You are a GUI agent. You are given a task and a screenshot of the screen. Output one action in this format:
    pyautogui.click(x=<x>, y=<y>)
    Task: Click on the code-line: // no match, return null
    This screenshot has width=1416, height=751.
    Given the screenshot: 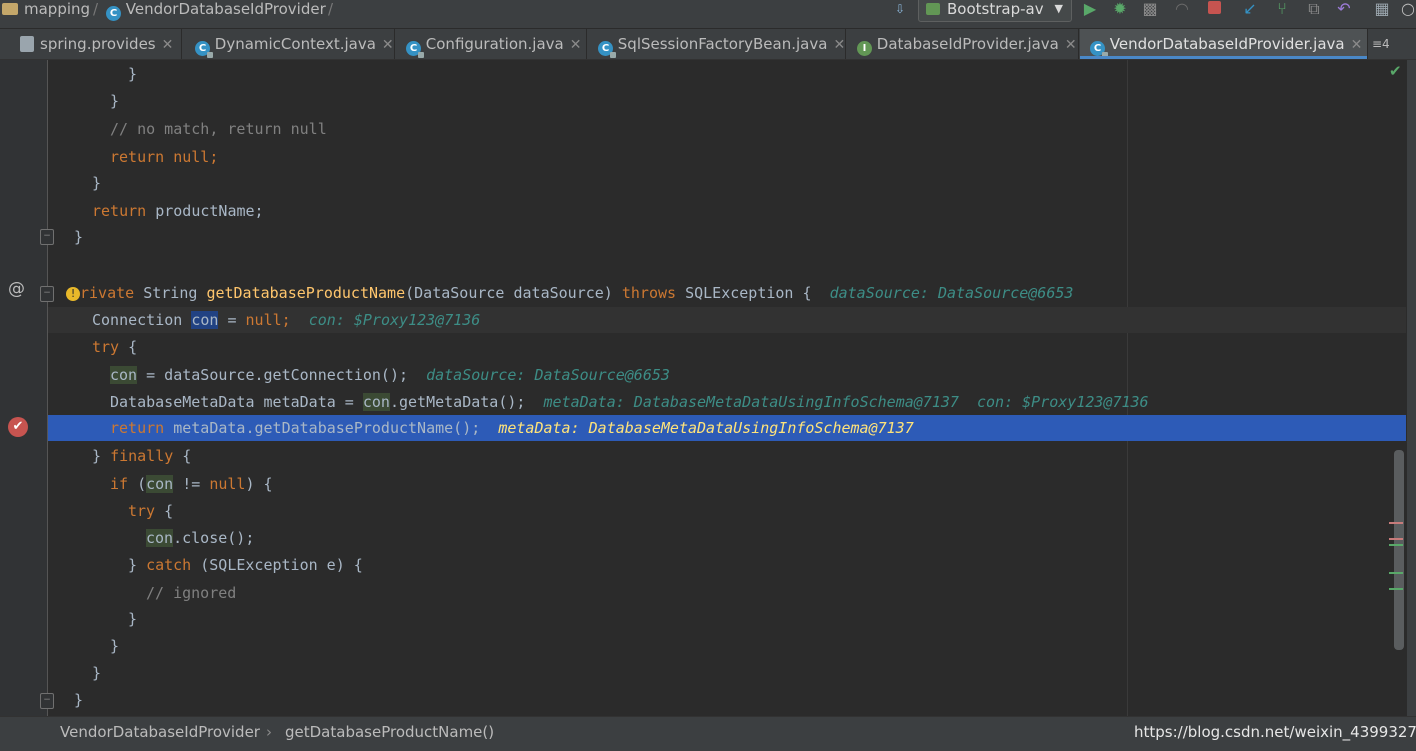 What is the action you would take?
    pyautogui.click(x=727, y=129)
    